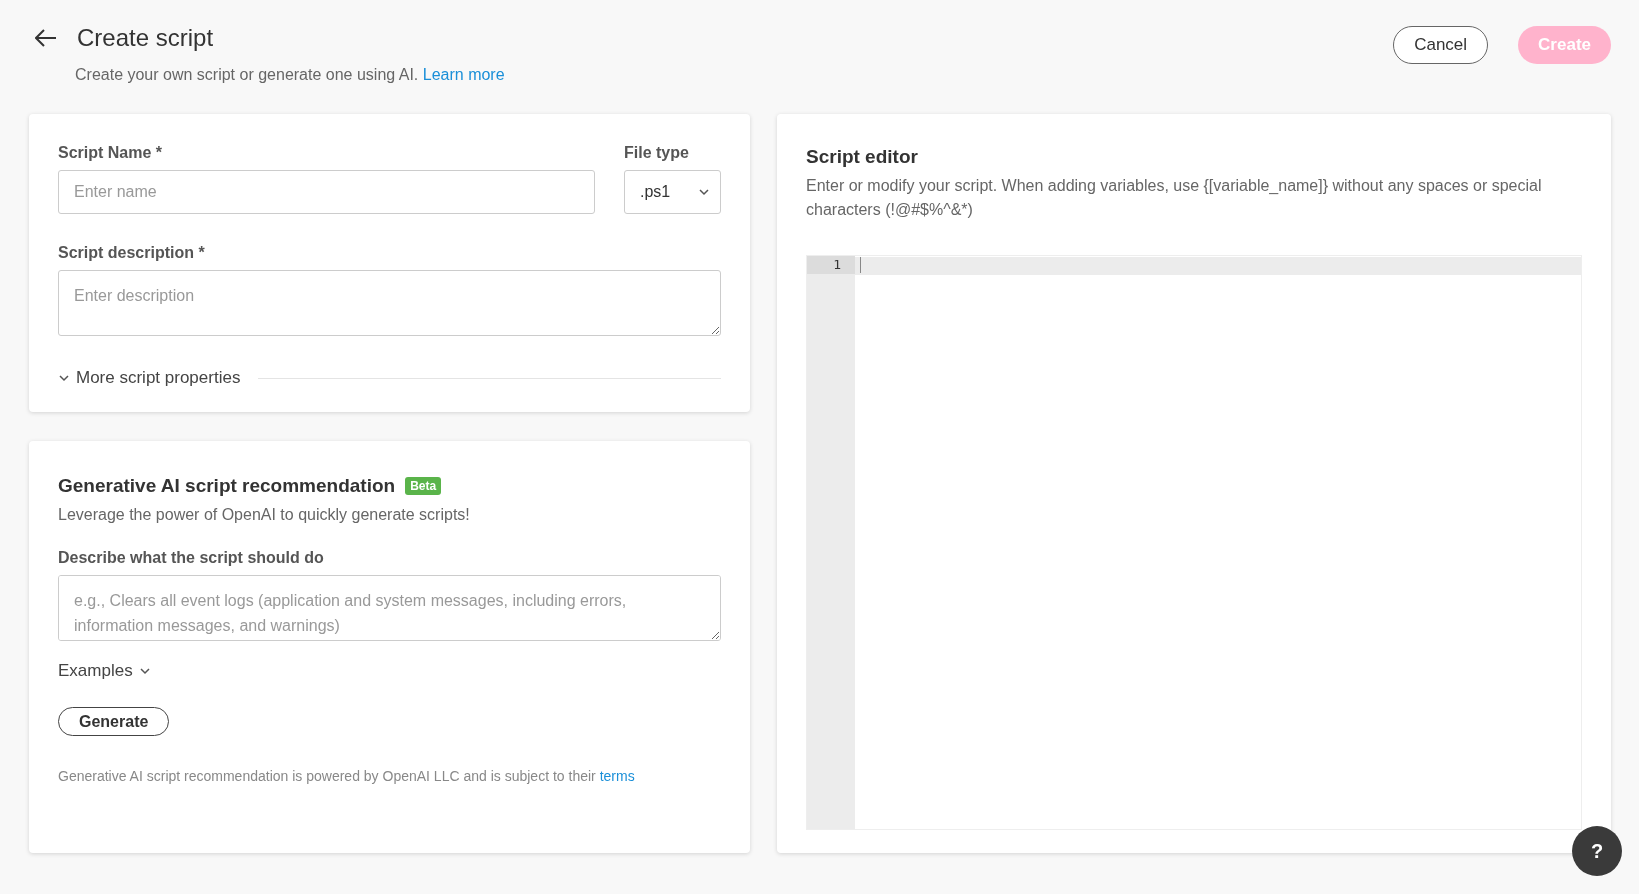 This screenshot has width=1639, height=894. Describe the element at coordinates (860, 265) in the screenshot. I see `text-cursor` at that location.